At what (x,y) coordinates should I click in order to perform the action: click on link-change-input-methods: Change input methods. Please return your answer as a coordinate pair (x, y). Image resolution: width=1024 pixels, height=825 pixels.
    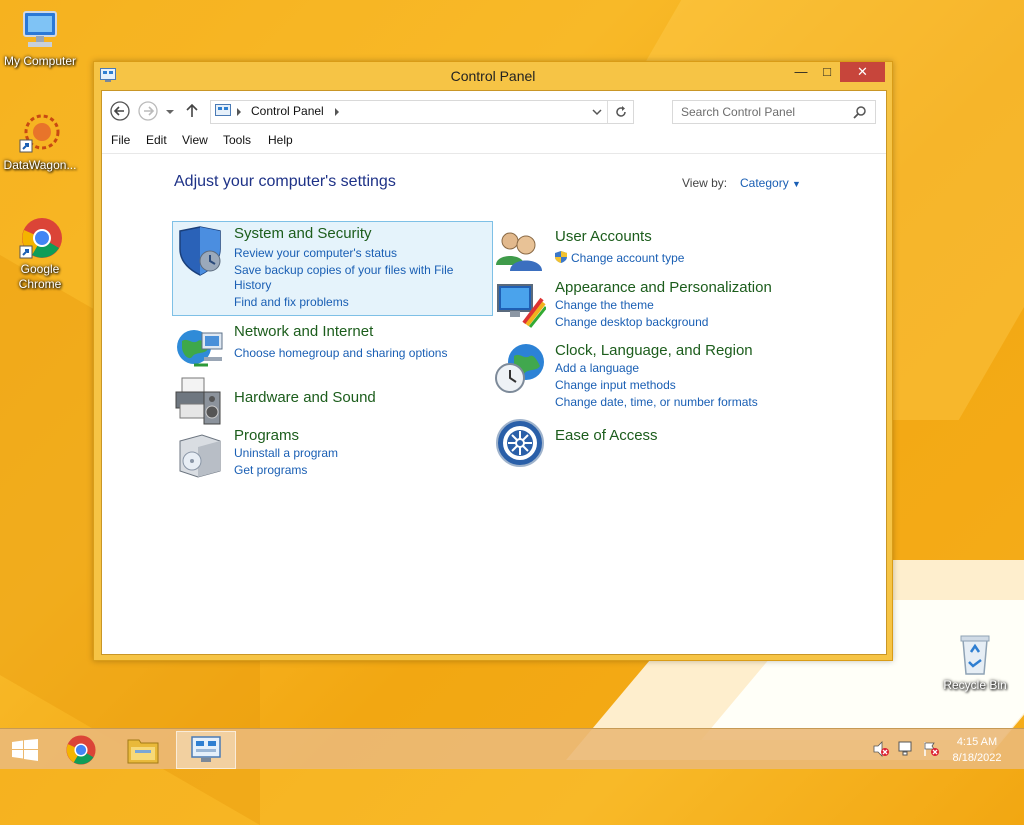
    Looking at the image, I should click on (615, 385).